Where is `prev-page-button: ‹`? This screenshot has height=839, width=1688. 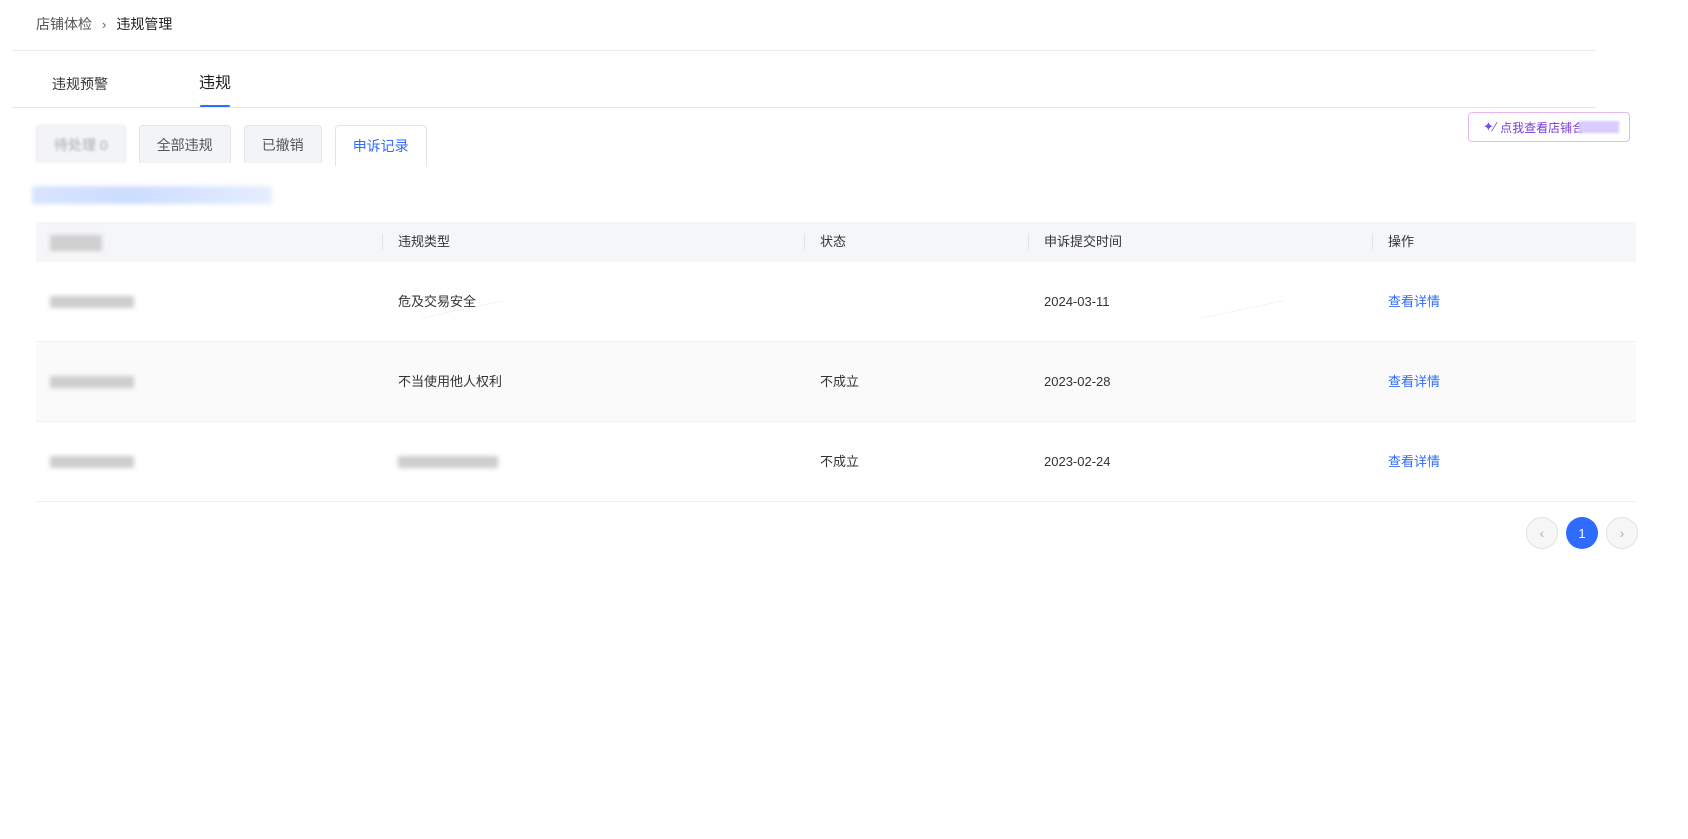
prev-page-button: ‹ is located at coordinates (1542, 533).